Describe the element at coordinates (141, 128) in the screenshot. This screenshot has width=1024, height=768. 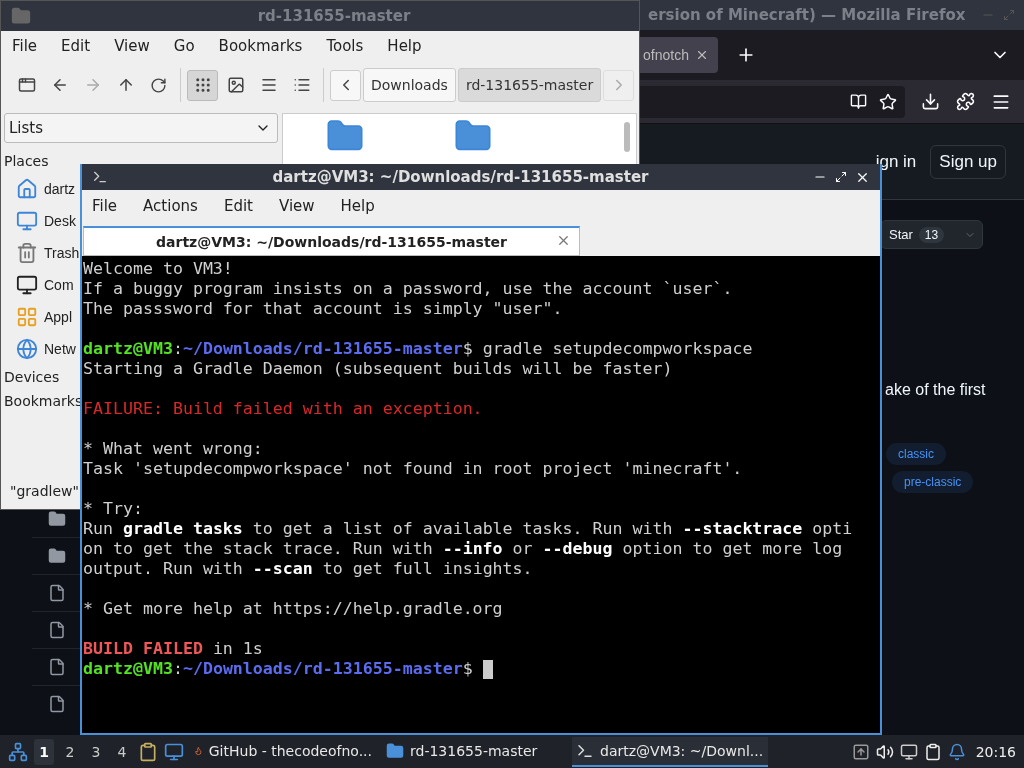
I see `side-pane-dropdown: Lists` at that location.